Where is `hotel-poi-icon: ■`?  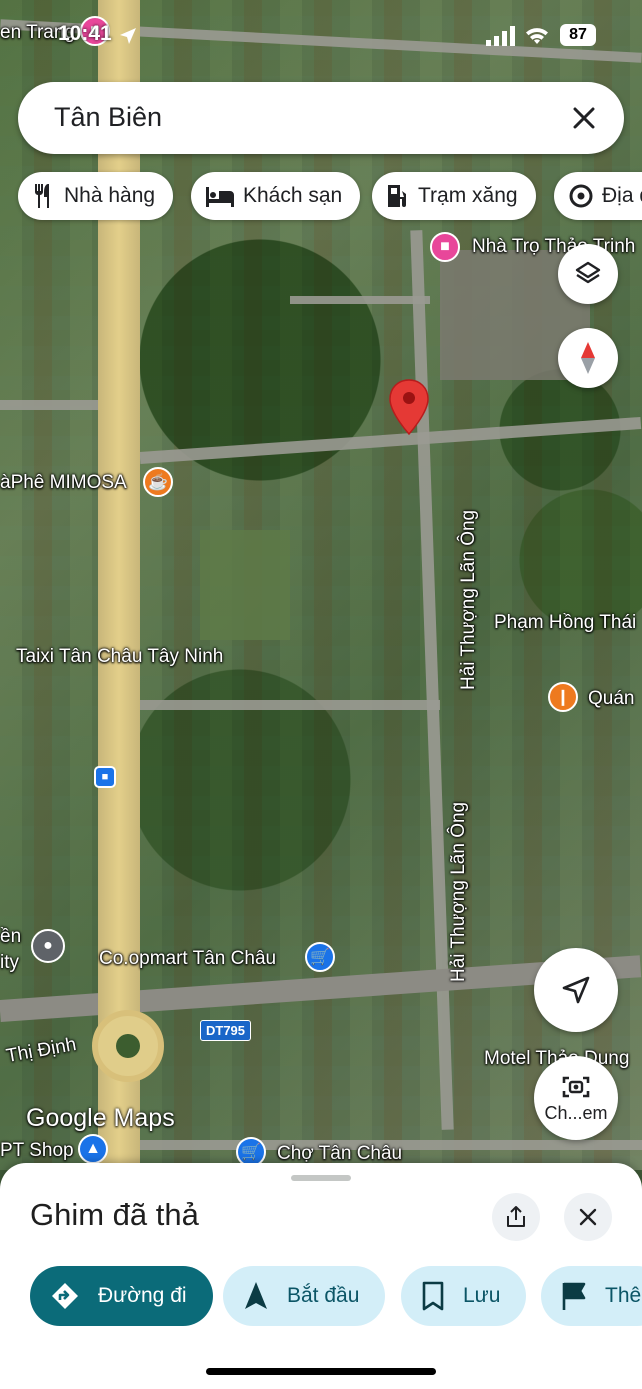 hotel-poi-icon: ■ is located at coordinates (445, 247).